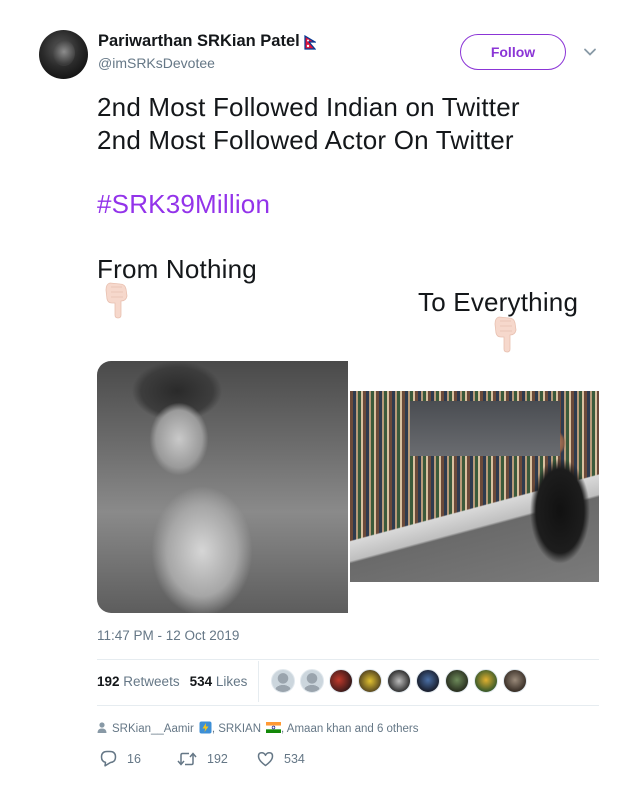 The image size is (638, 797). What do you see at coordinates (231, 681) in the screenshot?
I see `likes-label: Likes` at bounding box center [231, 681].